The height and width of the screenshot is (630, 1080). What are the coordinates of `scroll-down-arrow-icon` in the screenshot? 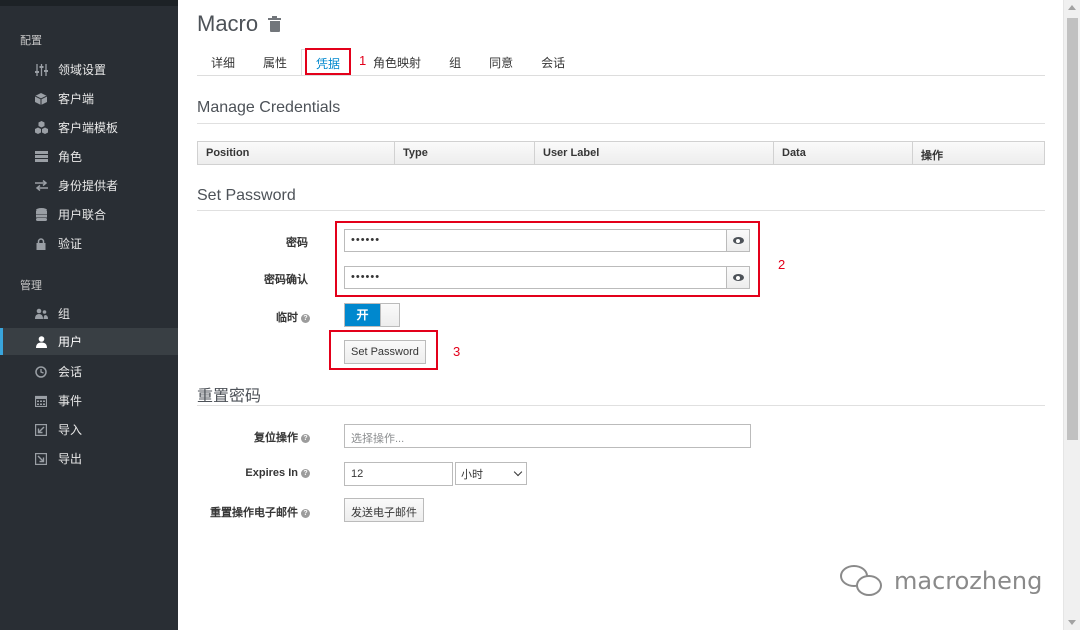 It's located at (1072, 622).